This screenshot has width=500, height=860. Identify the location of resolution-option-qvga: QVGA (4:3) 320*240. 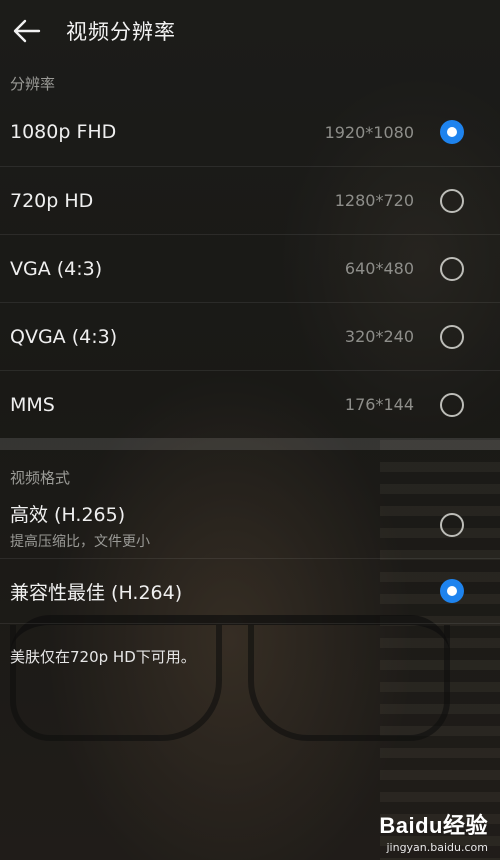
(250, 336).